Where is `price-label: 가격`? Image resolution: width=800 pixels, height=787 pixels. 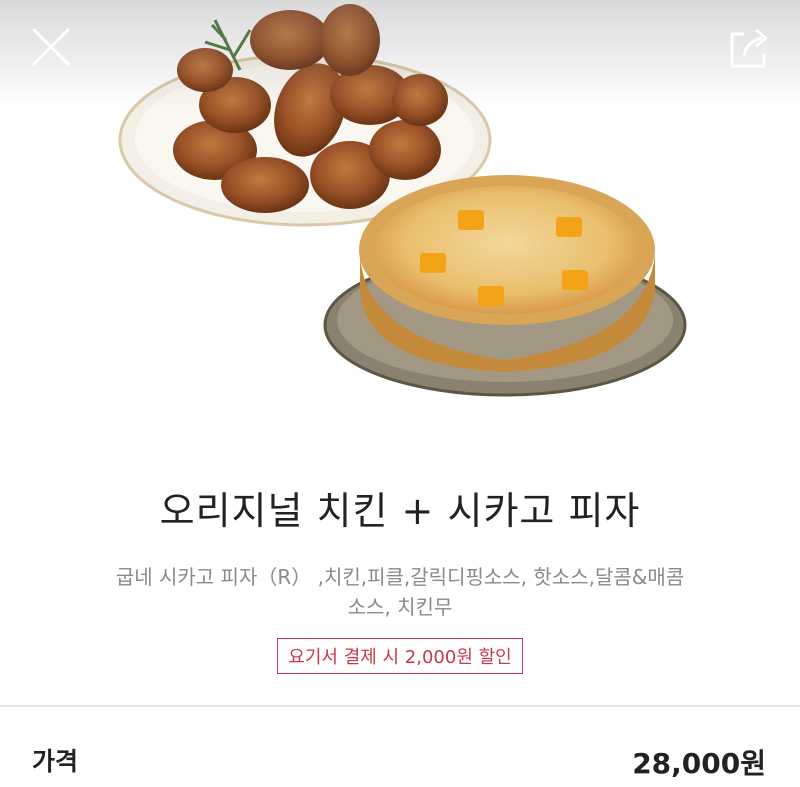
price-label: 가격 is located at coordinates (55, 761).